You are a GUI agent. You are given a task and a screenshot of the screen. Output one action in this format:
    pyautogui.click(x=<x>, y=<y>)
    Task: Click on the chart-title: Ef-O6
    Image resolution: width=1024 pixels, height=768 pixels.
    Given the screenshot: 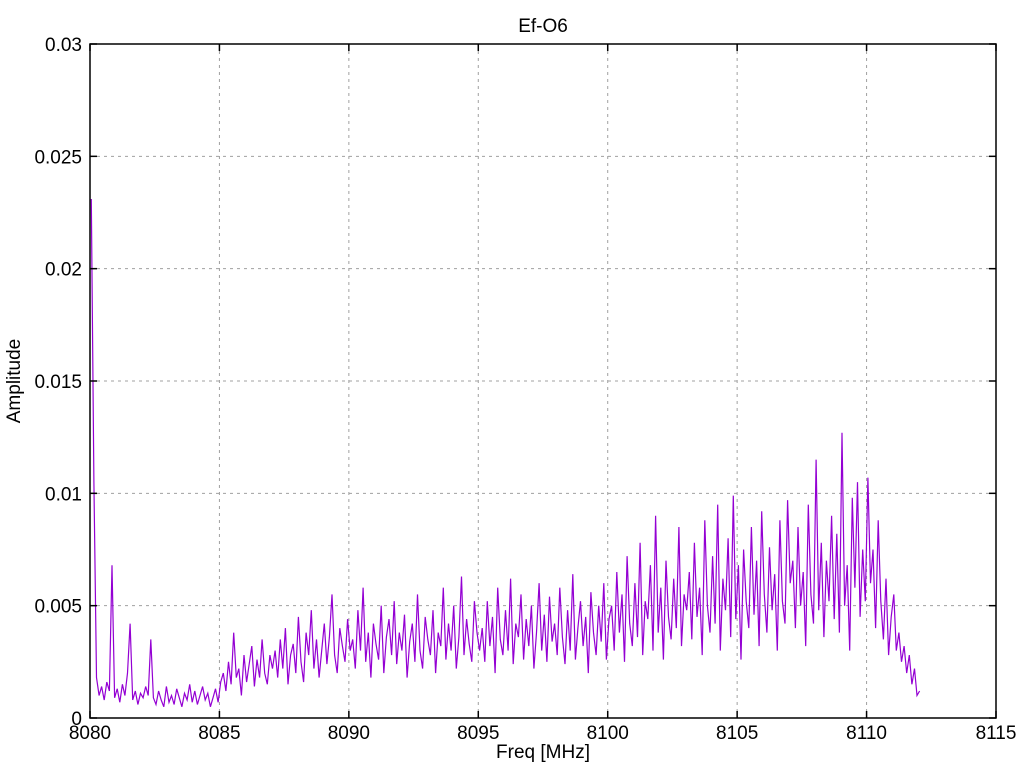 What is the action you would take?
    pyautogui.click(x=543, y=26)
    